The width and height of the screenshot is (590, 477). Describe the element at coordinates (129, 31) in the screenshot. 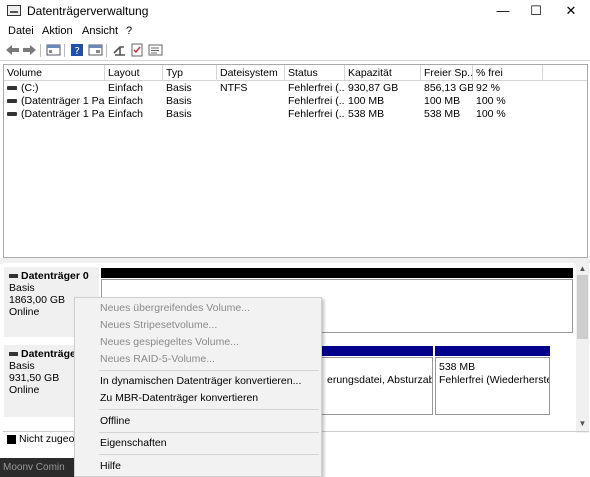

I see `menu-help: ?` at that location.